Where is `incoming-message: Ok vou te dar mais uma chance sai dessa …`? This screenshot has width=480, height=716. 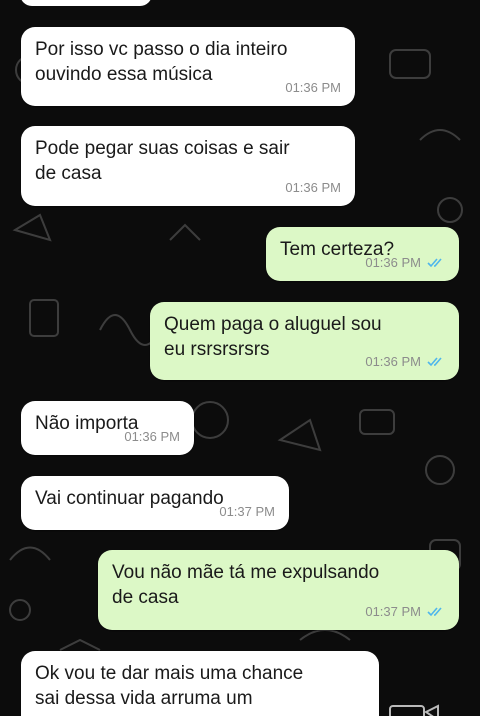
incoming-message: Ok vou te dar mais uma chance sai dessa … is located at coordinates (200, 683).